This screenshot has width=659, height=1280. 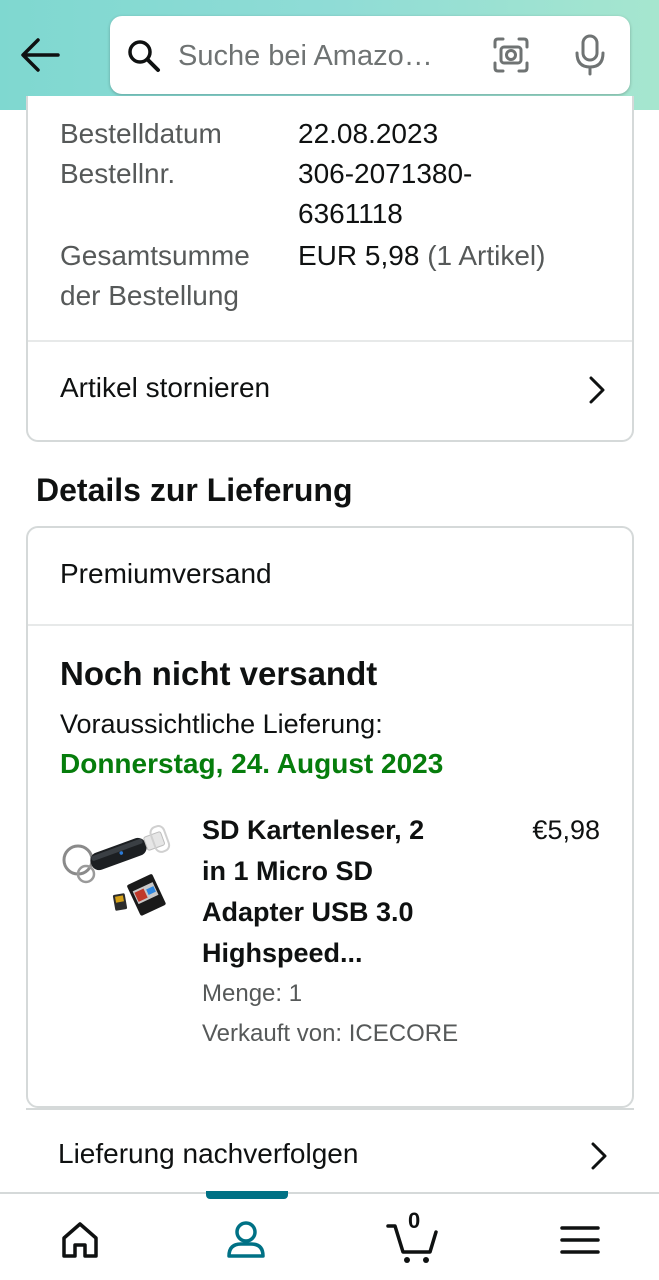 I want to click on order-date-label: Bestelldatum, so click(x=141, y=133).